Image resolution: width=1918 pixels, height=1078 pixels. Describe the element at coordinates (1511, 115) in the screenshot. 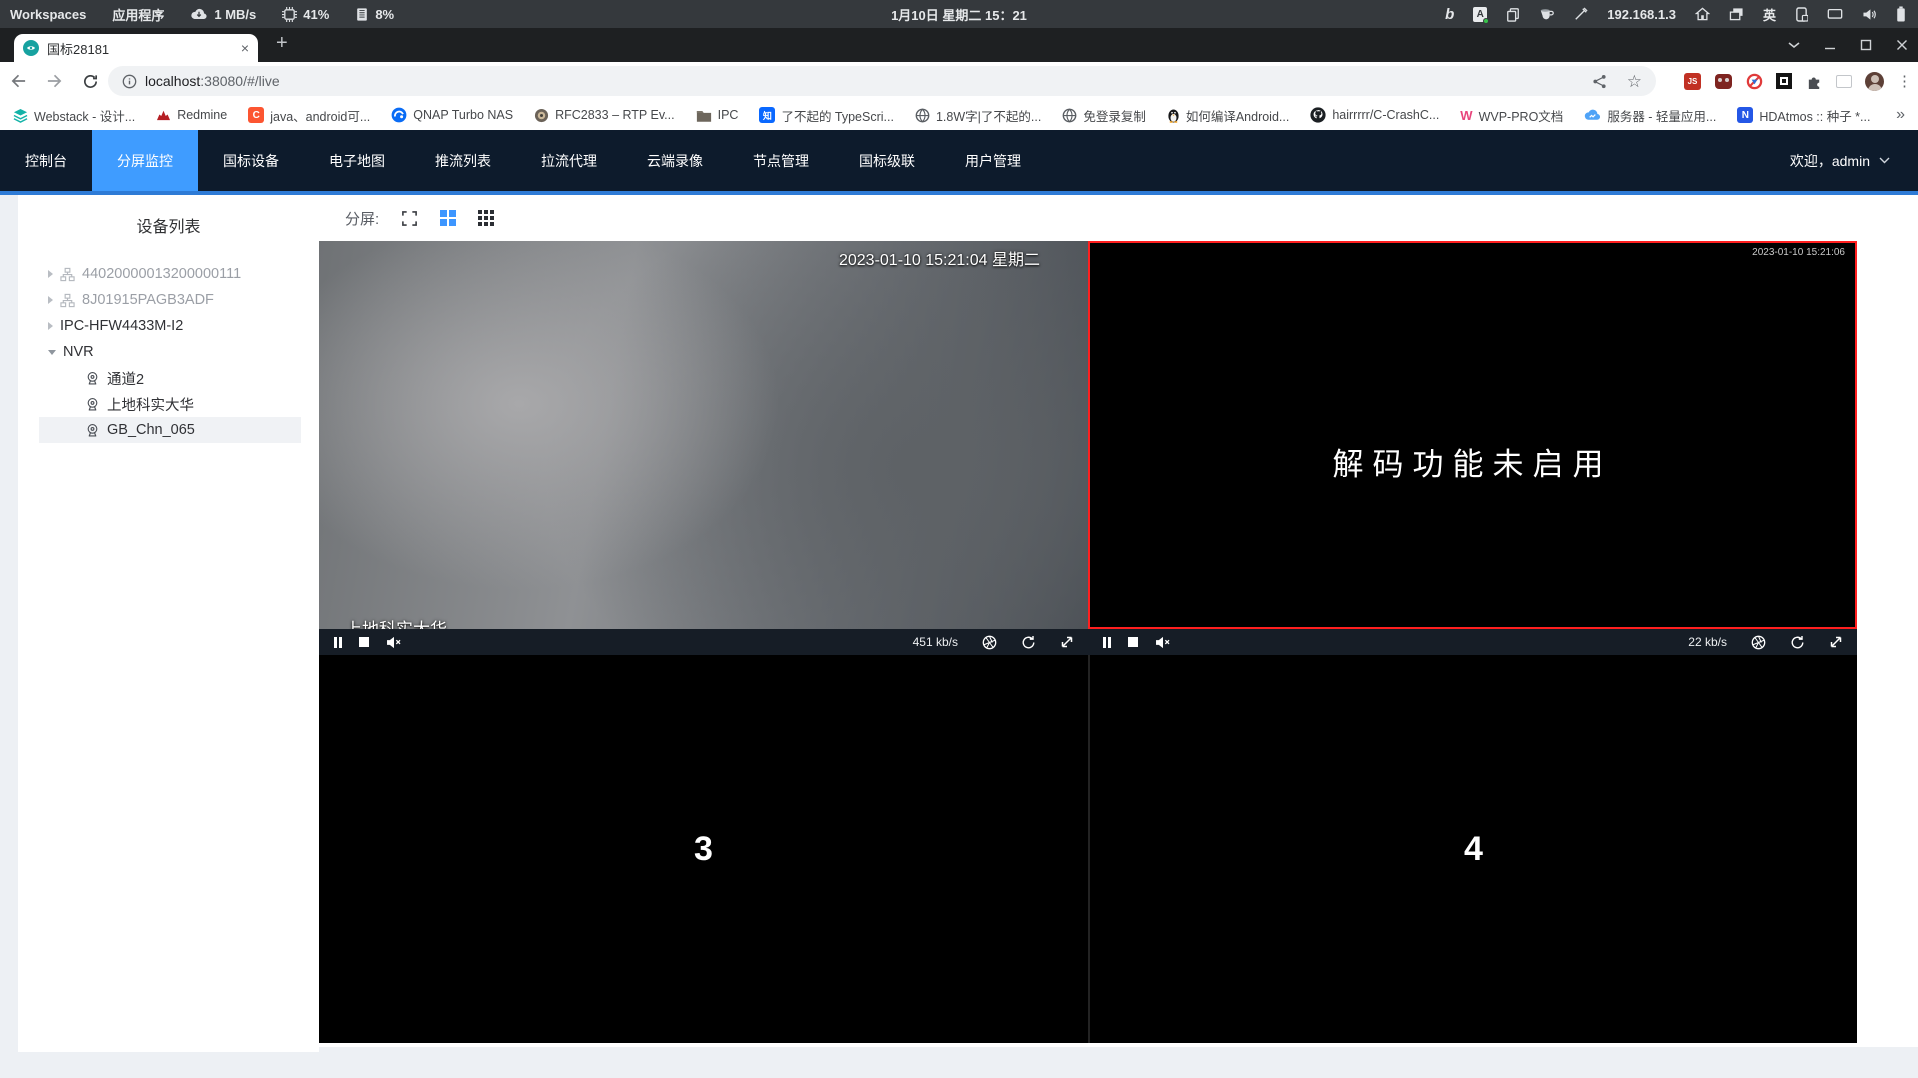

I see `bookmark-wvp-docs: W WVP-PRO文档` at that location.